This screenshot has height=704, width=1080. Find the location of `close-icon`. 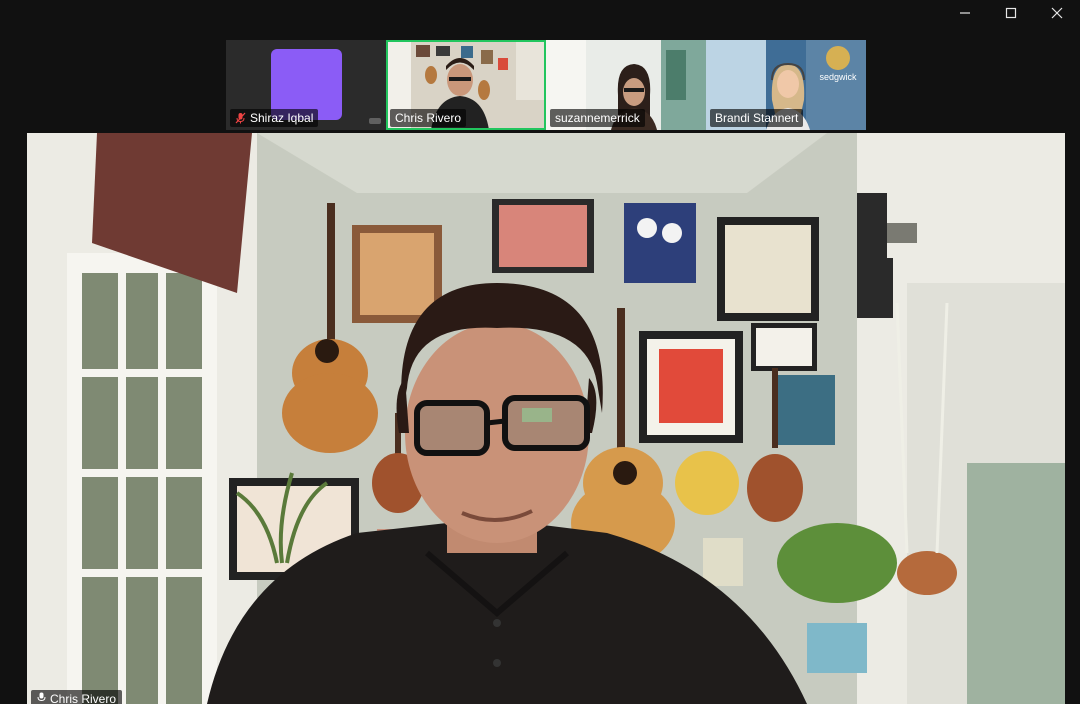

close-icon is located at coordinates (1057, 13).